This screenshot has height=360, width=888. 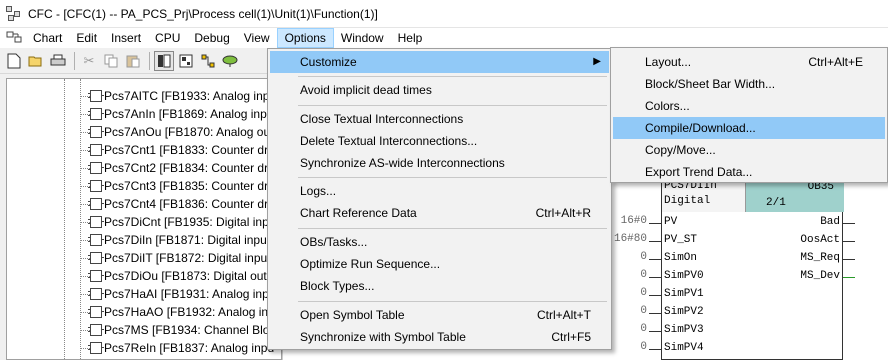 I want to click on block-input-pin: SimPV4, so click(x=684, y=348).